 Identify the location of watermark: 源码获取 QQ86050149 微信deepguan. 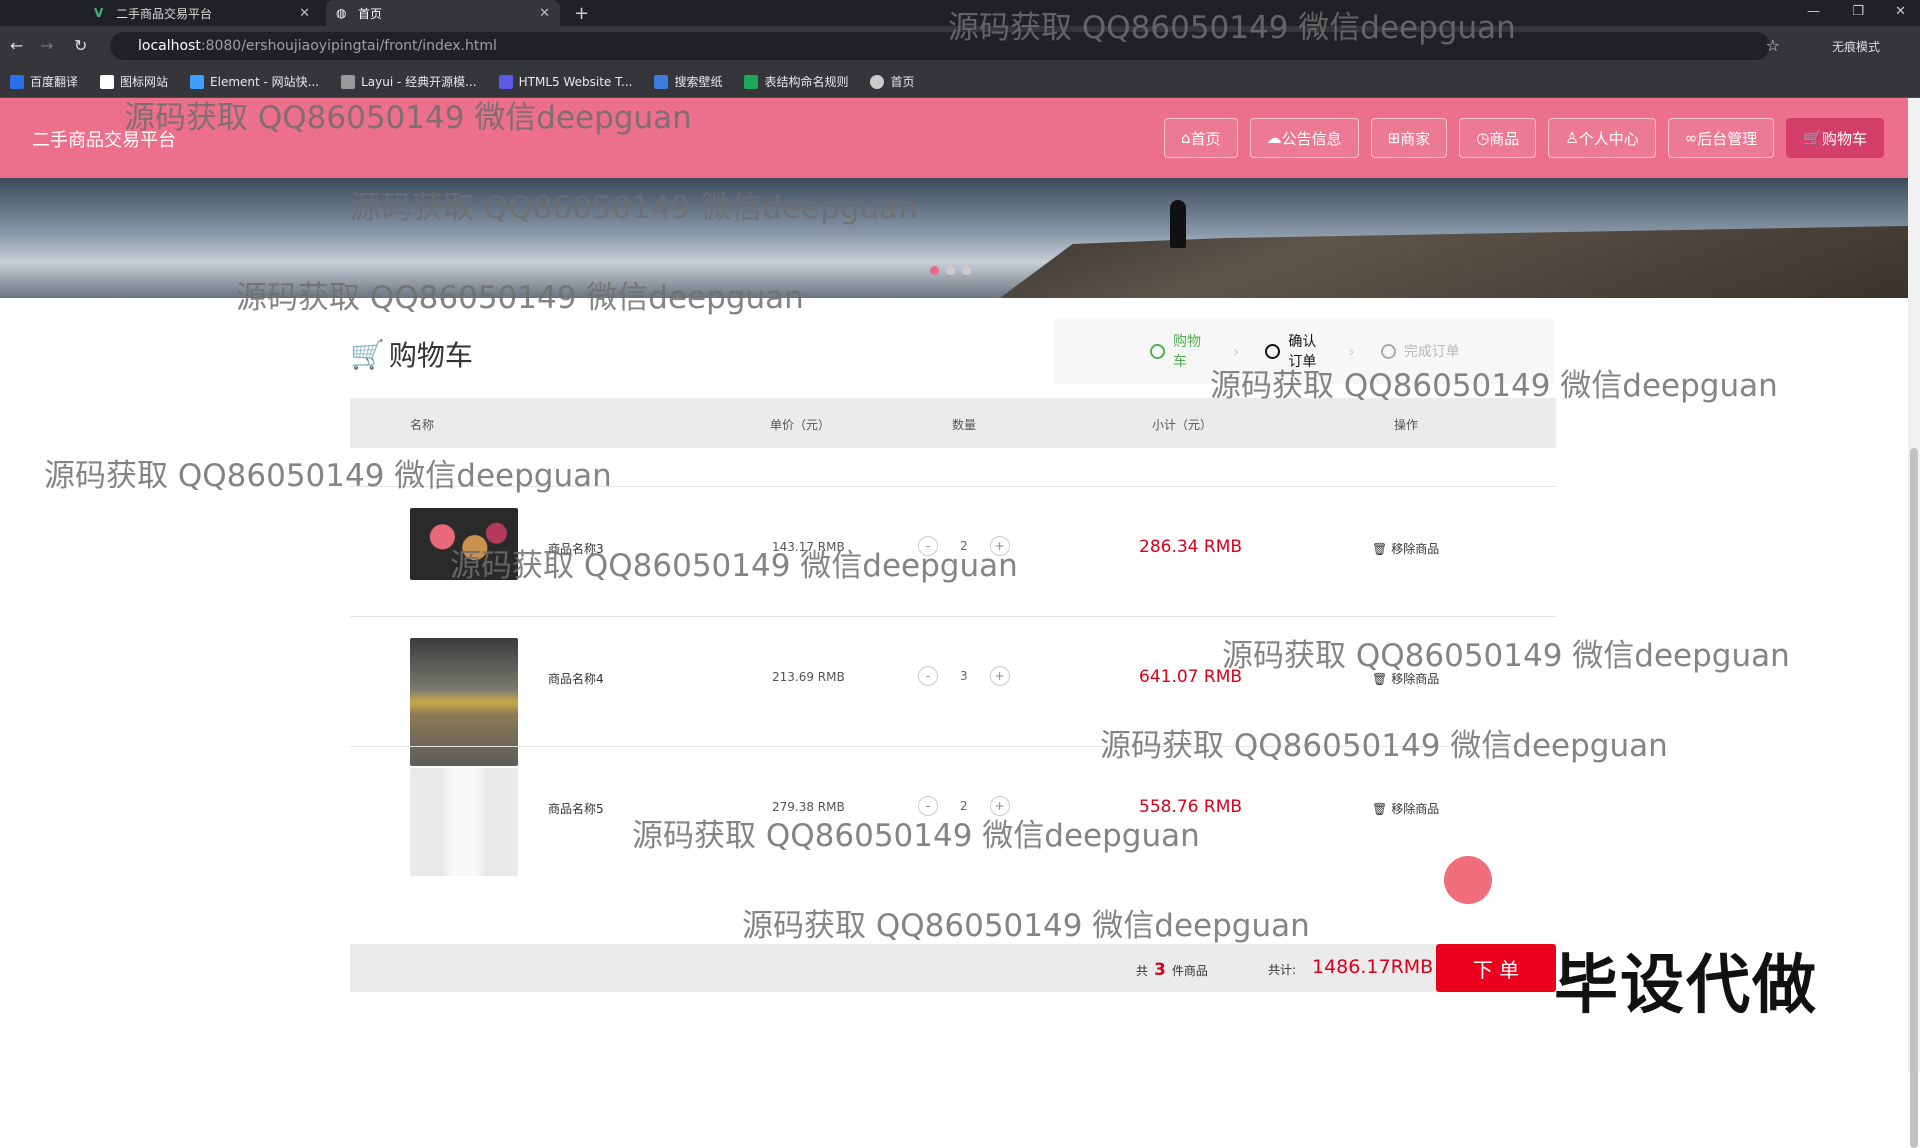
(328, 476).